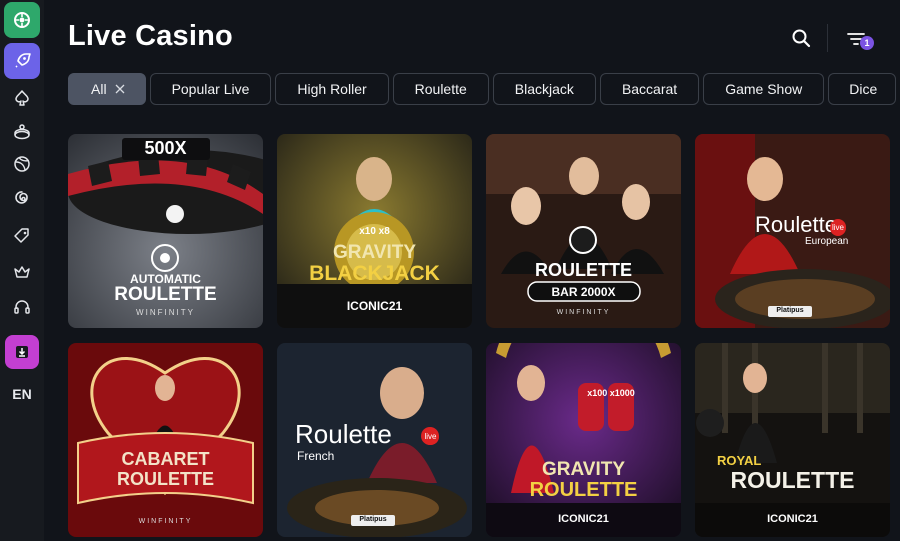 The height and width of the screenshot is (541, 900). What do you see at coordinates (867, 43) in the screenshot?
I see `filter-count-badge: 1` at bounding box center [867, 43].